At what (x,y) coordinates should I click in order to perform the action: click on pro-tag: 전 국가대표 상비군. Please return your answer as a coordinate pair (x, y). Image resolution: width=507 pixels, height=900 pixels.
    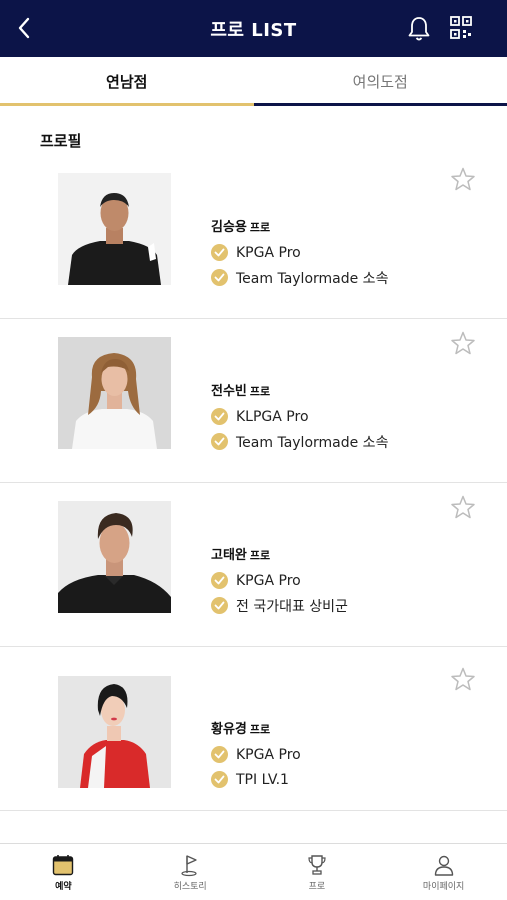
    Looking at the image, I should click on (279, 605).